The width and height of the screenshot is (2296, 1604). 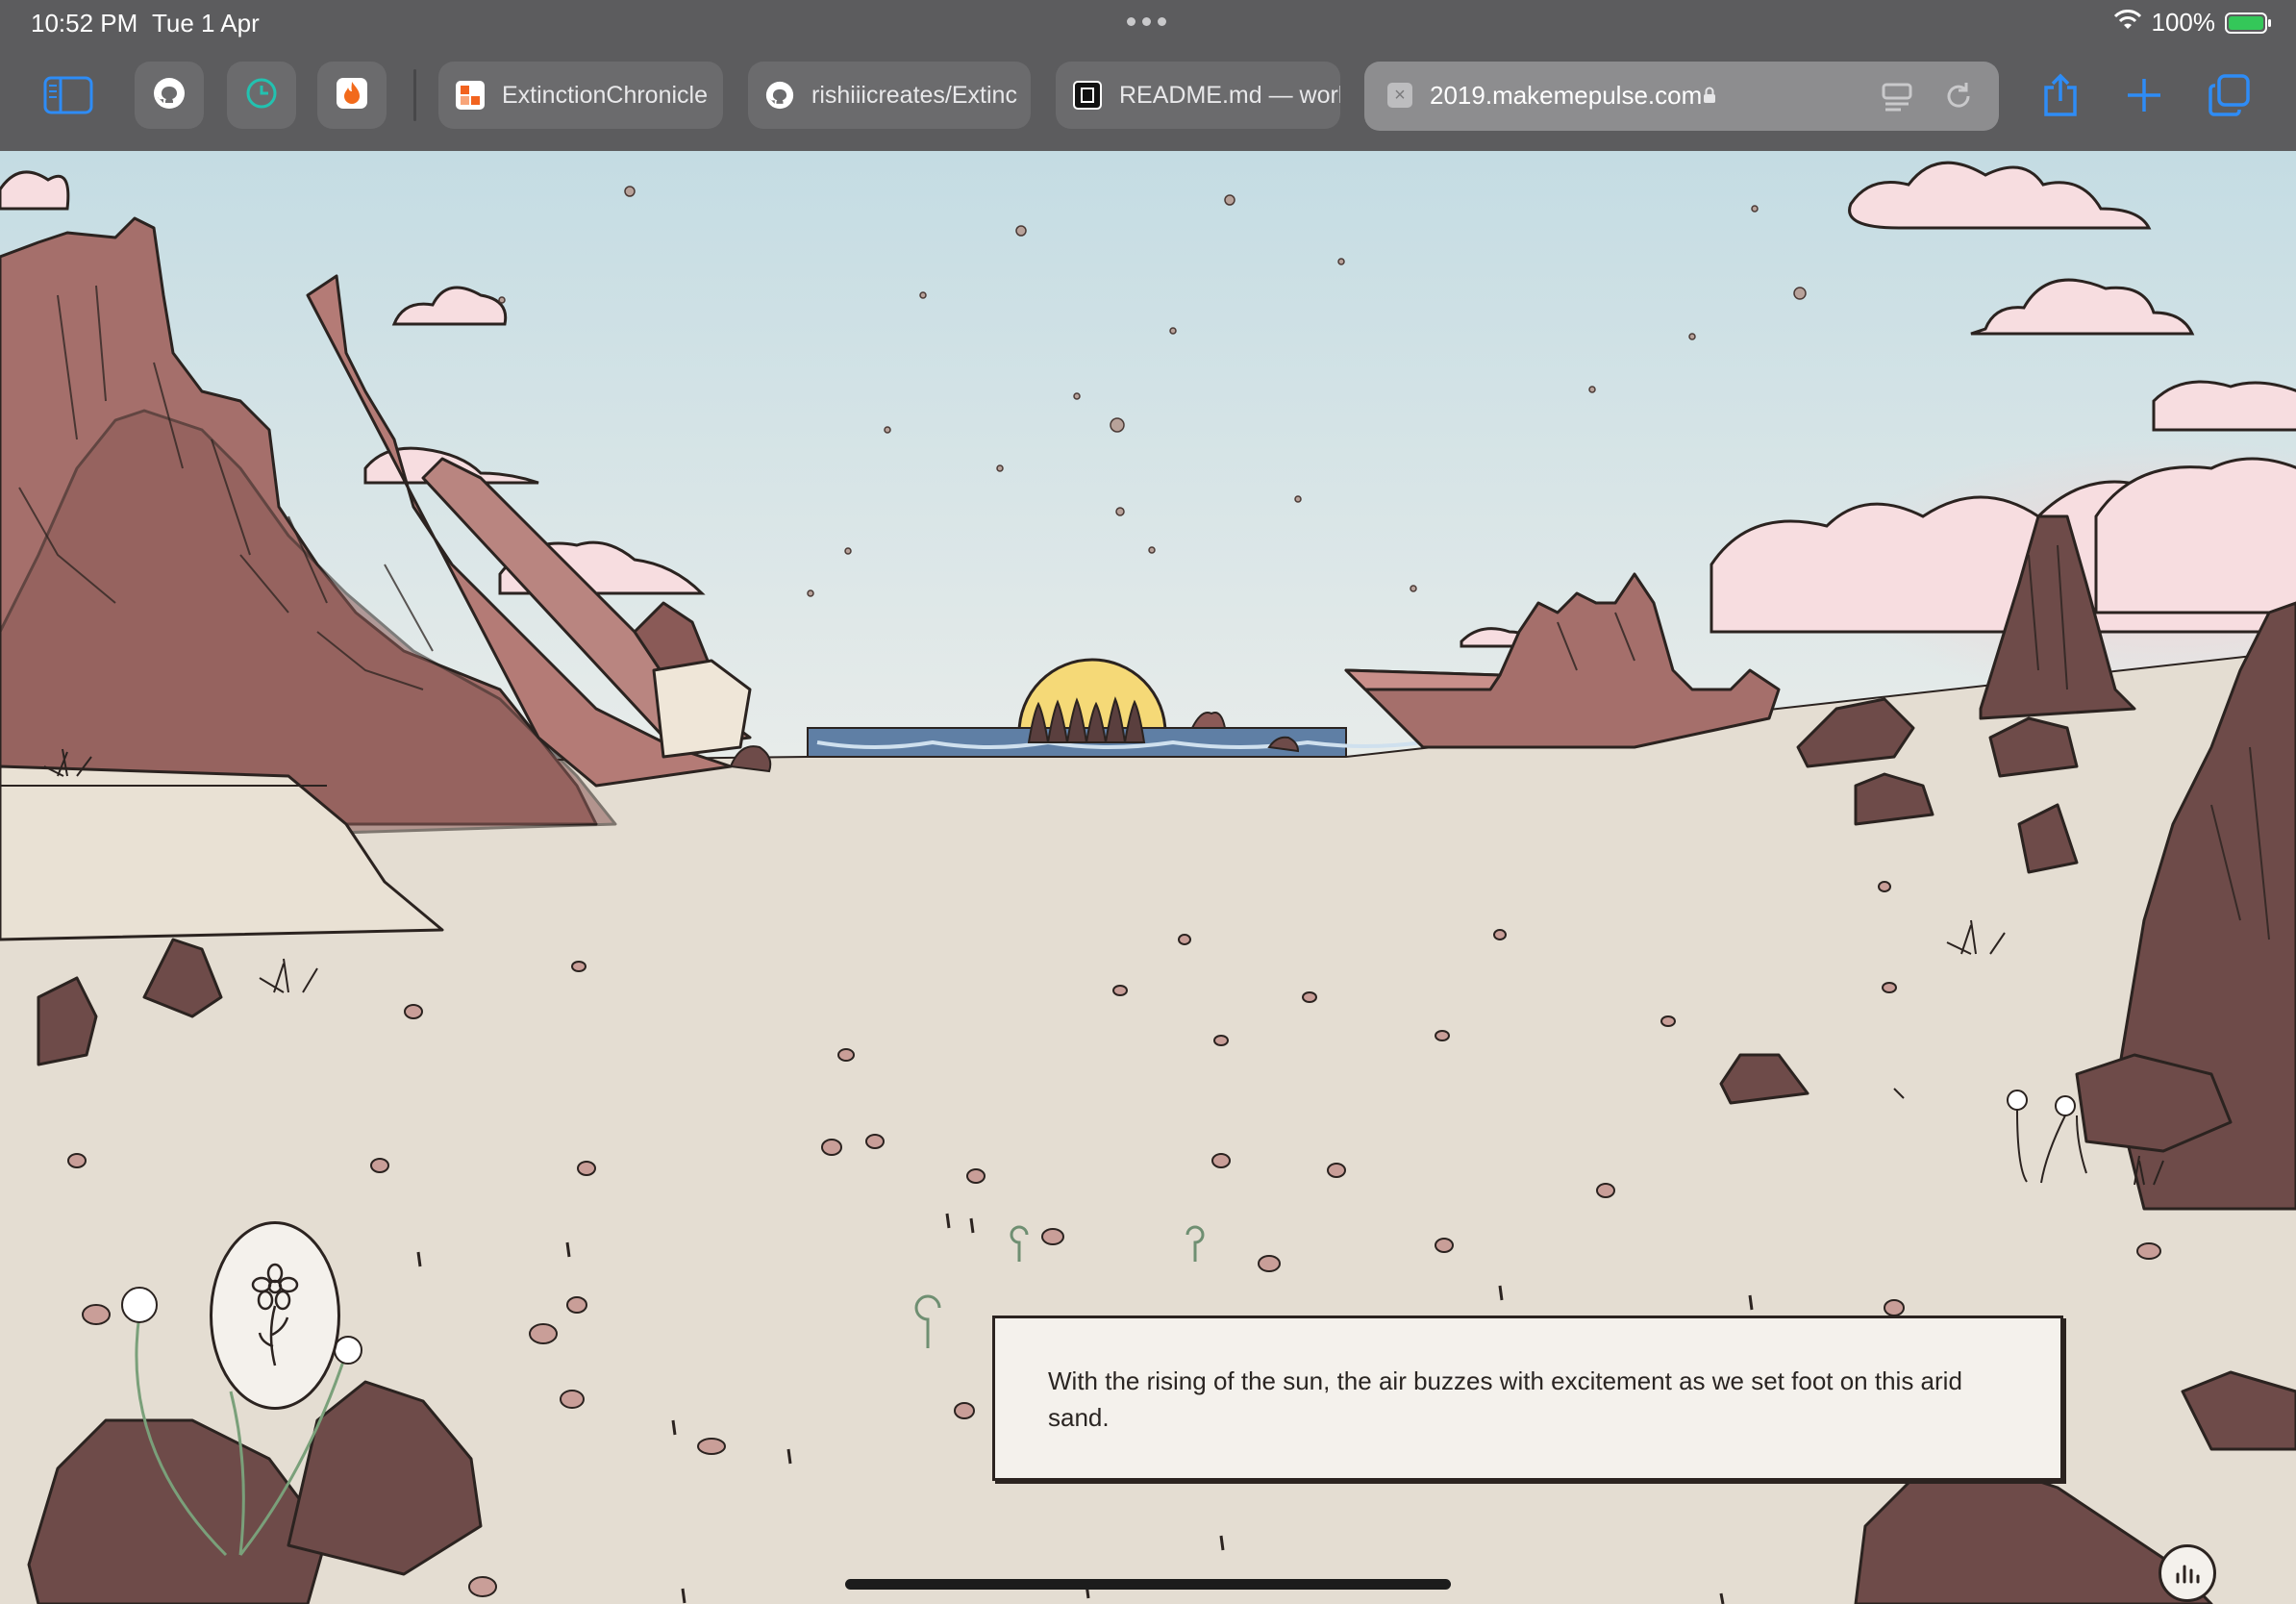 I want to click on pinned-tab-flame, so click(x=352, y=95).